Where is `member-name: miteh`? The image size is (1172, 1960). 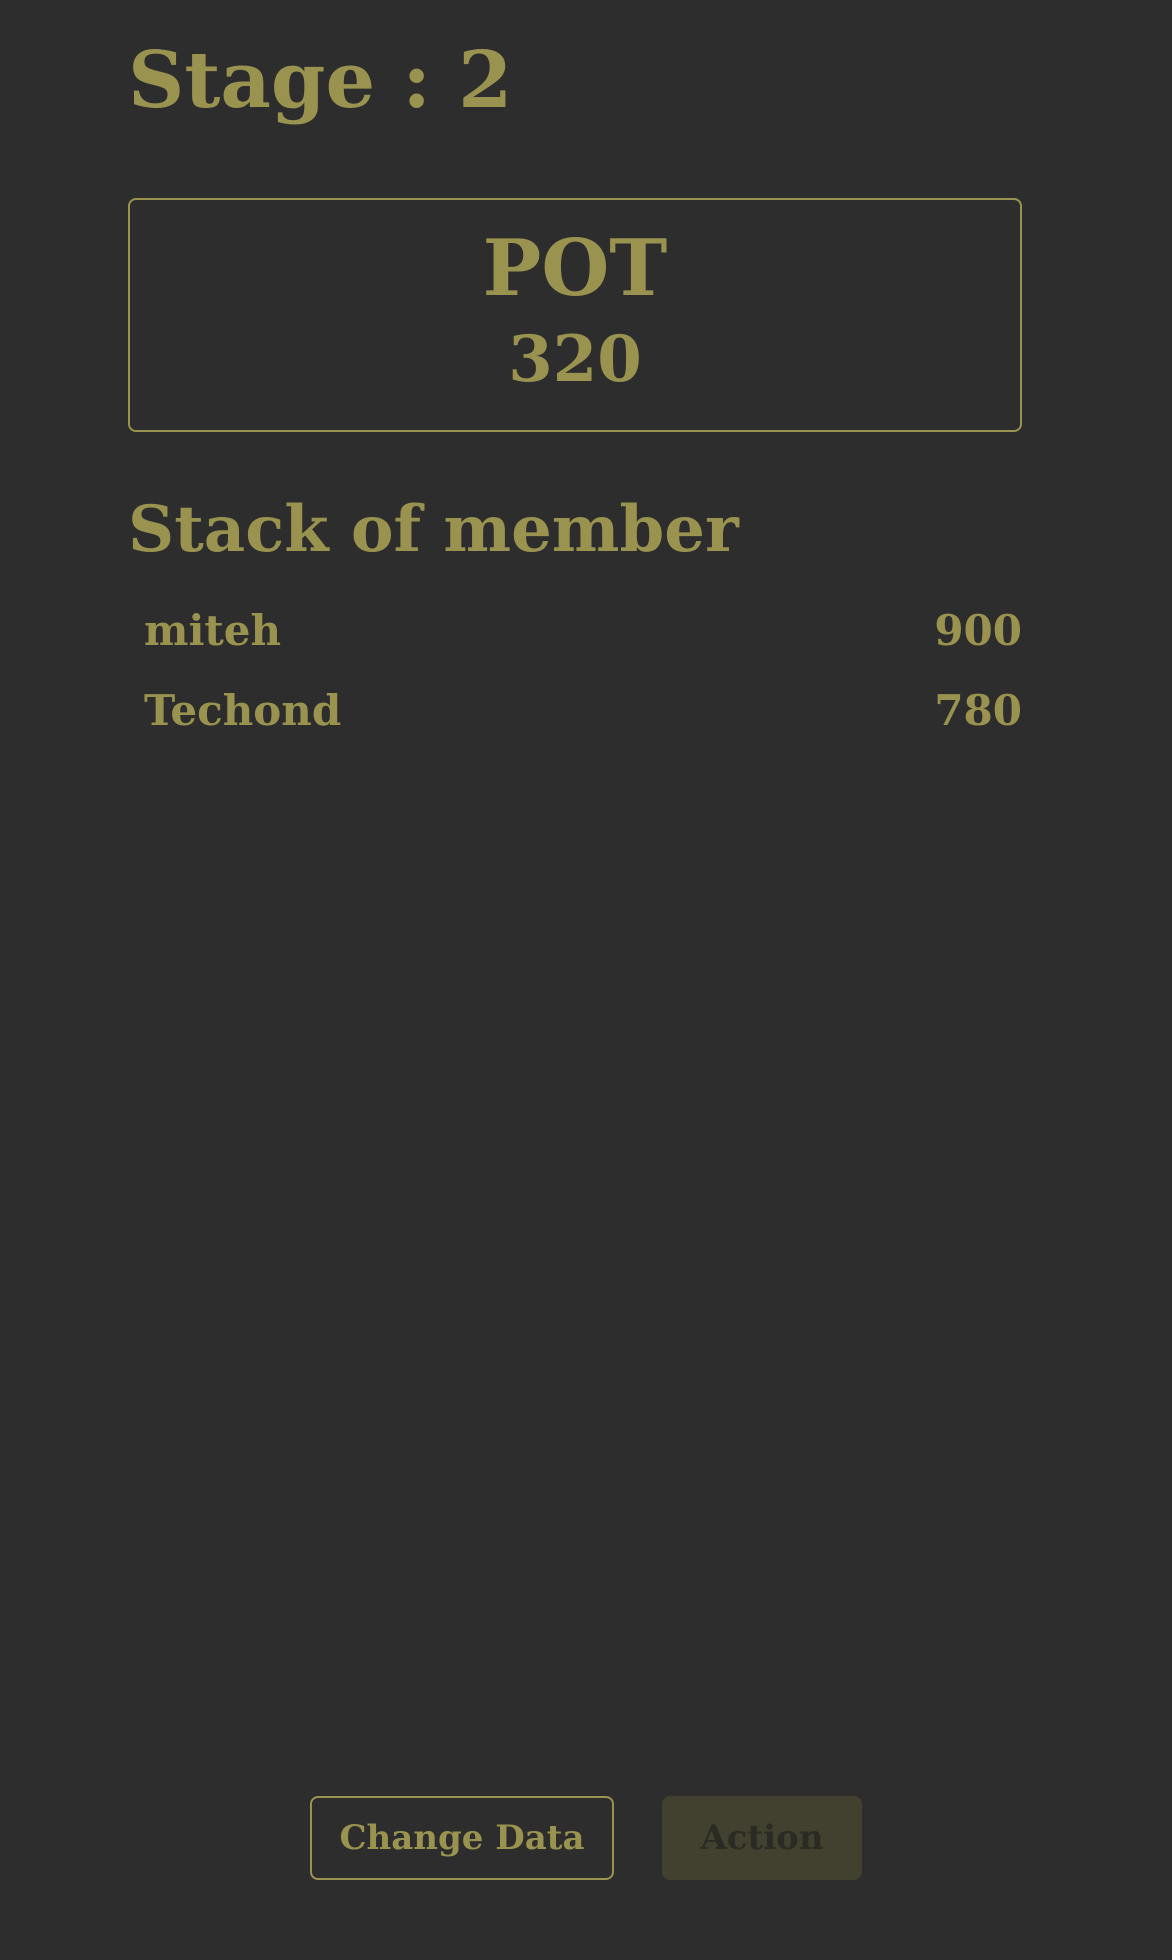 member-name: miteh is located at coordinates (213, 630).